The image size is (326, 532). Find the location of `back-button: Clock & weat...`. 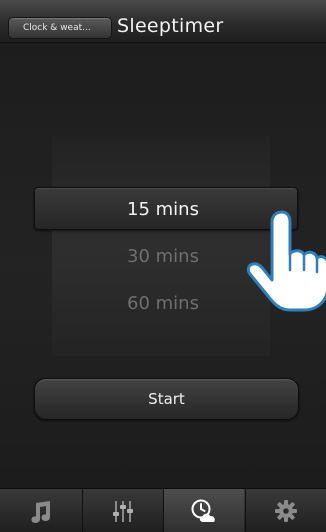

back-button: Clock & weat... is located at coordinates (60, 28).